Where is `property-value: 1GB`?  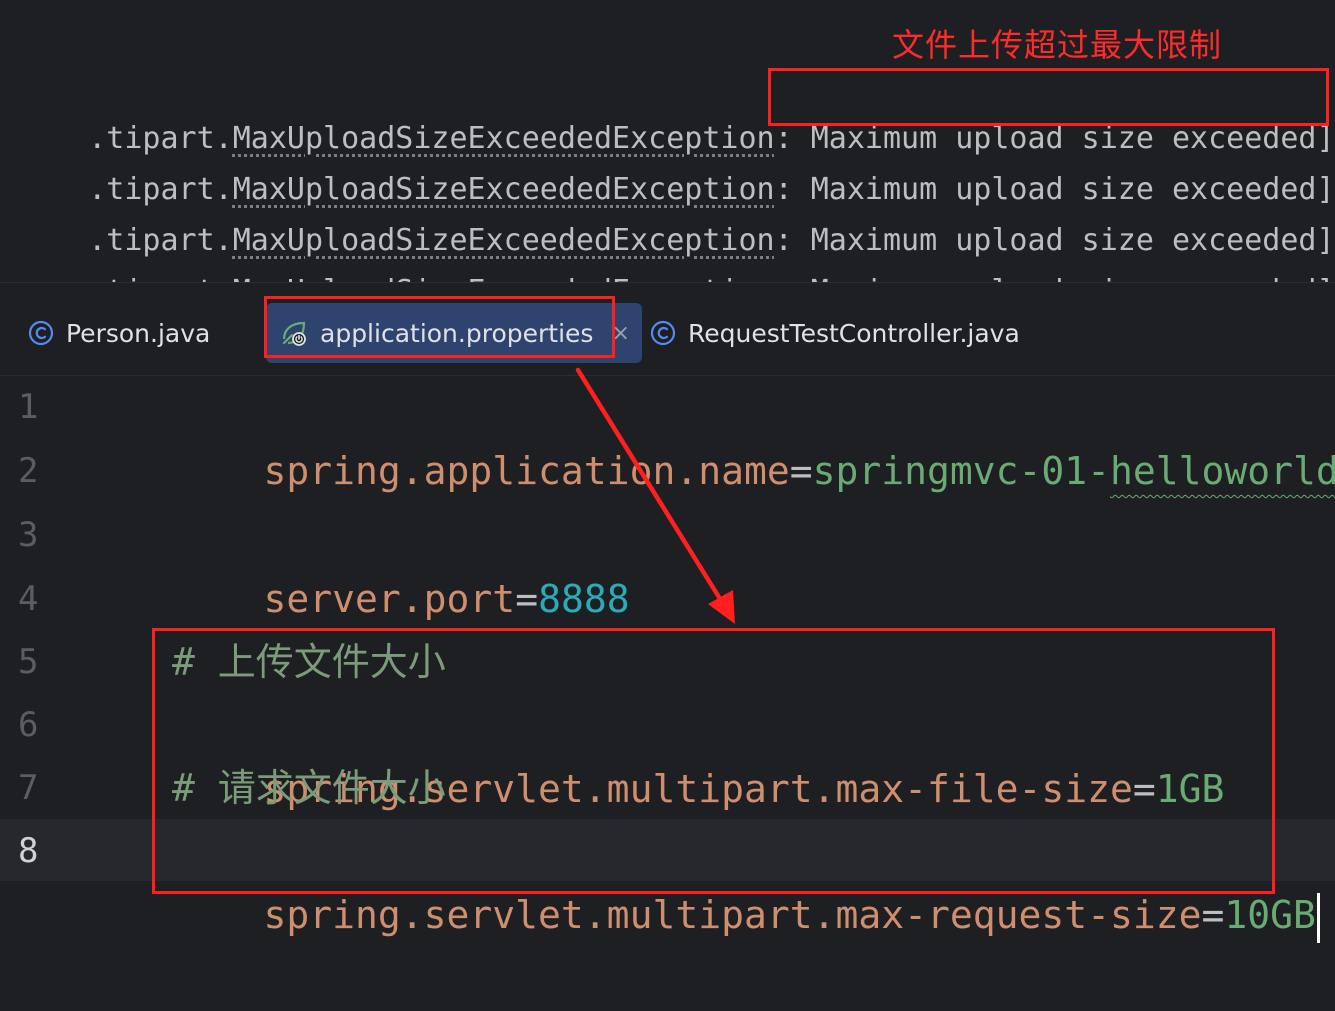 property-value: 1GB is located at coordinates (1190, 789).